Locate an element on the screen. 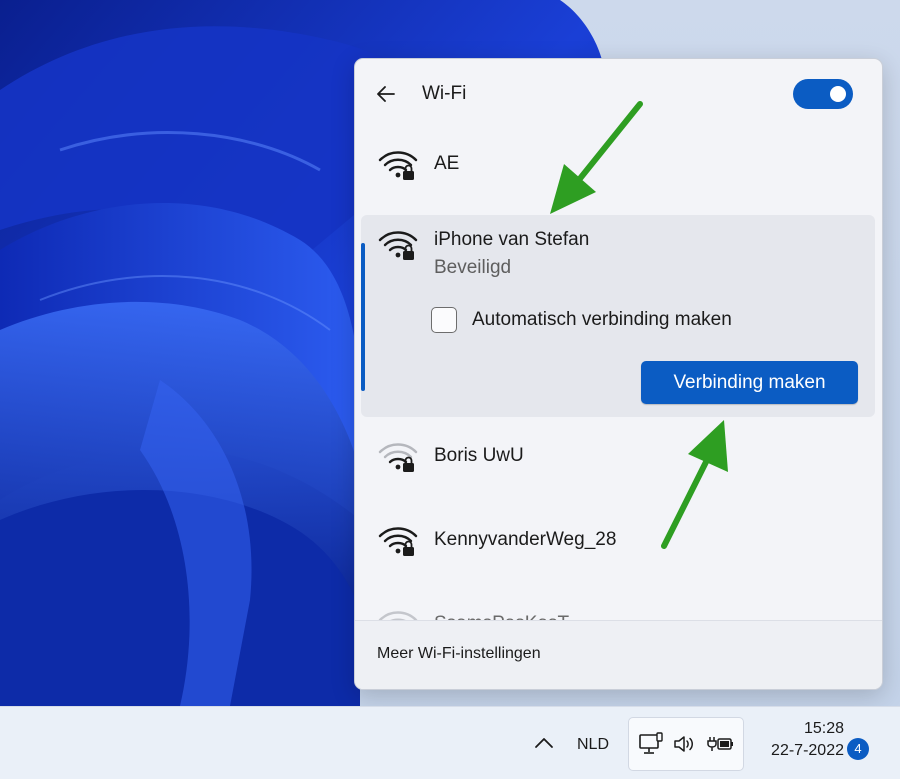 The image size is (900, 779). network-name: iPhone van Stefan is located at coordinates (512, 239).